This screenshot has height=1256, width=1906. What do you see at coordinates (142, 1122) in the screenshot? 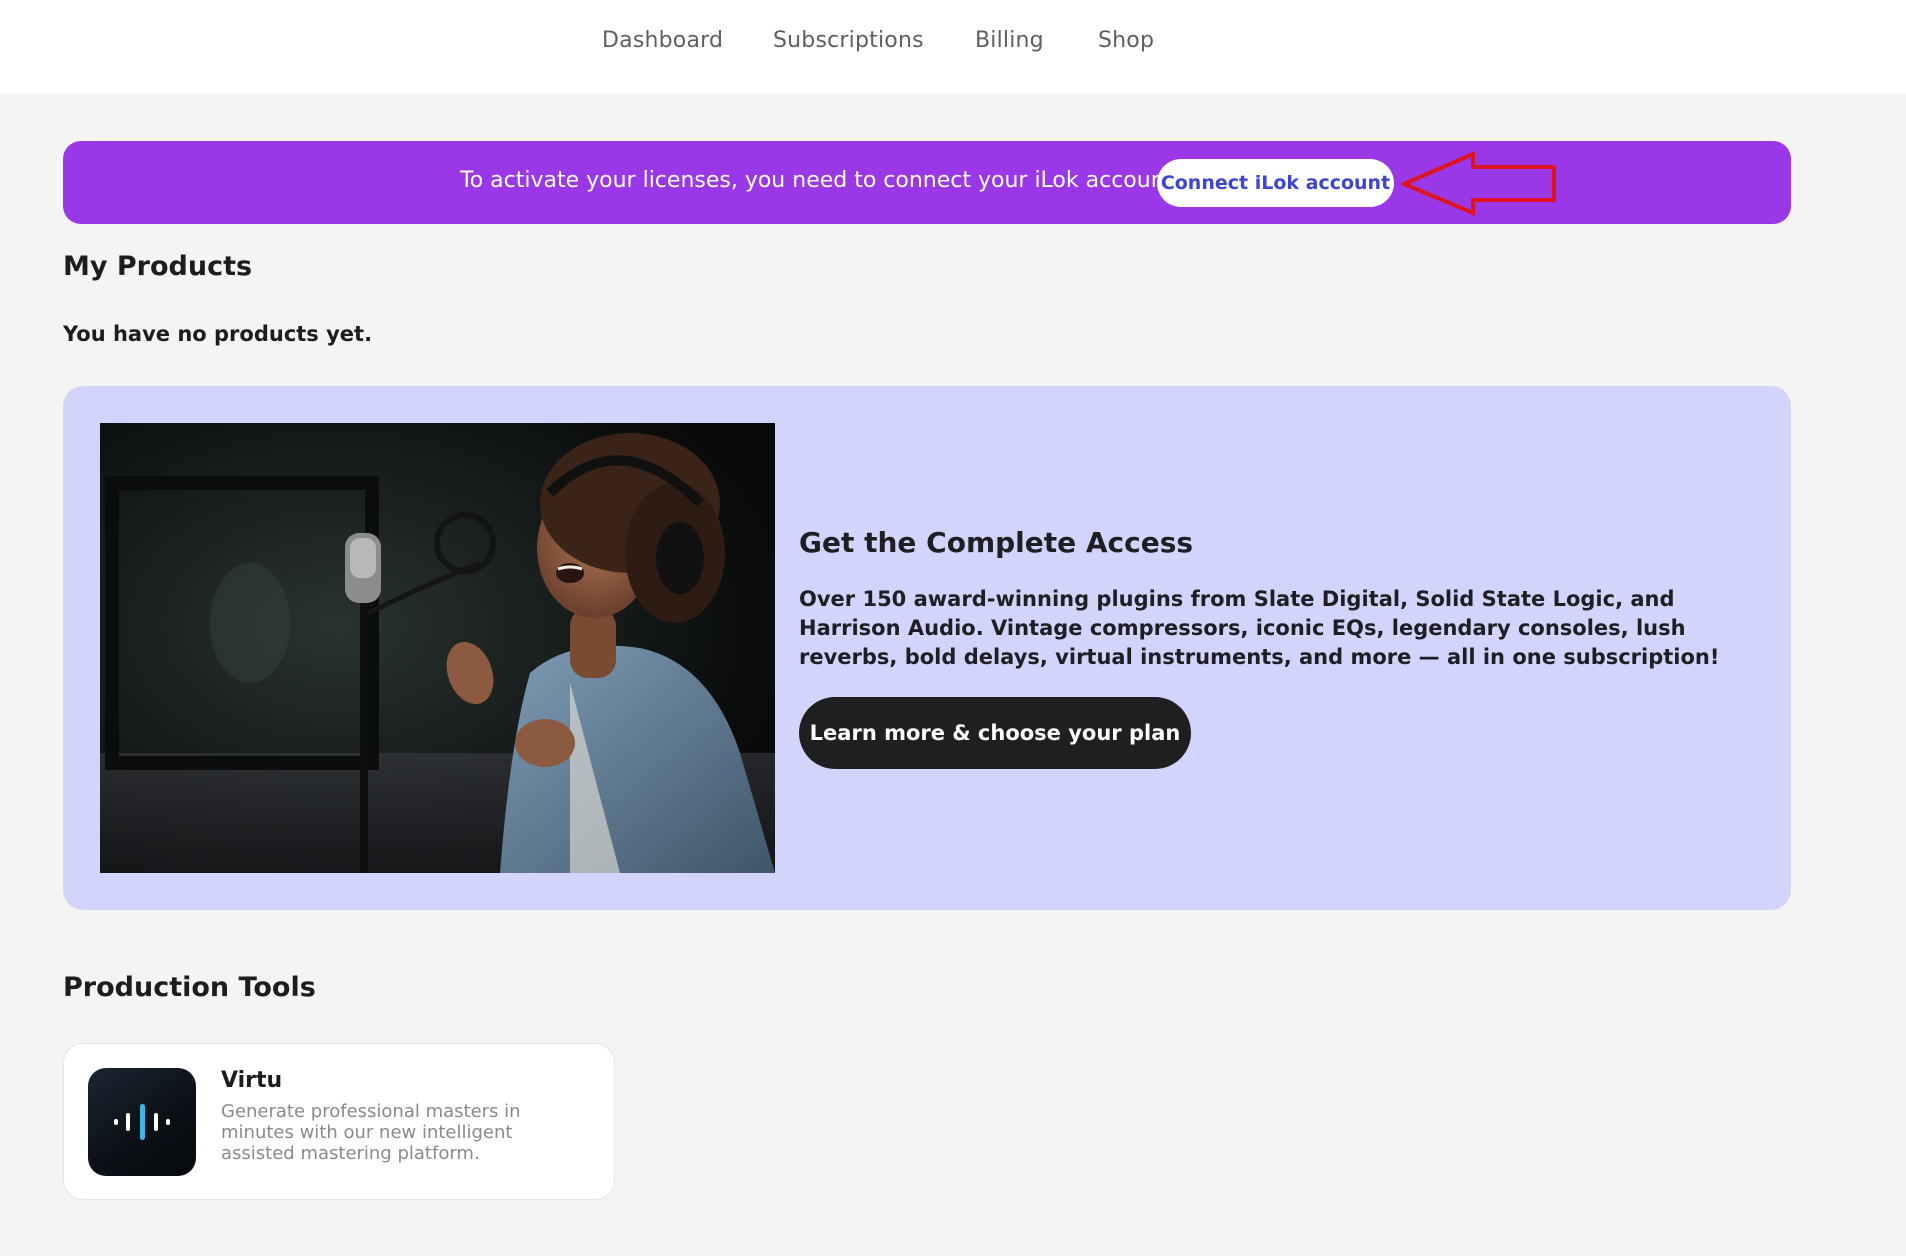
I see `waveform-icon` at bounding box center [142, 1122].